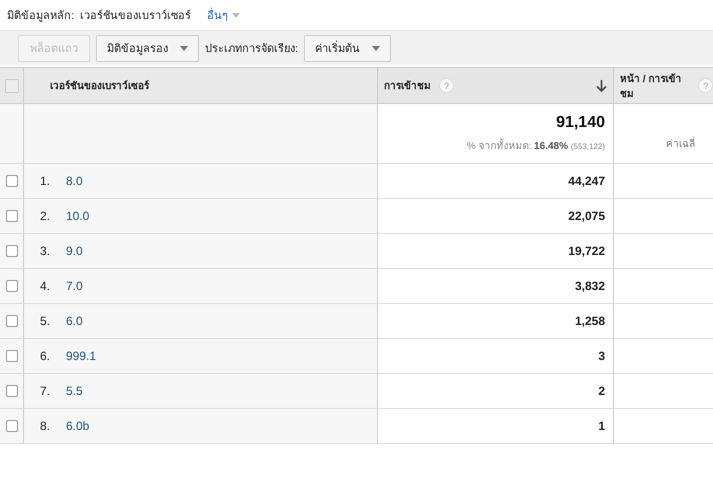 The height and width of the screenshot is (477, 713). What do you see at coordinates (223, 15) in the screenshot?
I see `other-dimensions-link: อื่นๆ` at bounding box center [223, 15].